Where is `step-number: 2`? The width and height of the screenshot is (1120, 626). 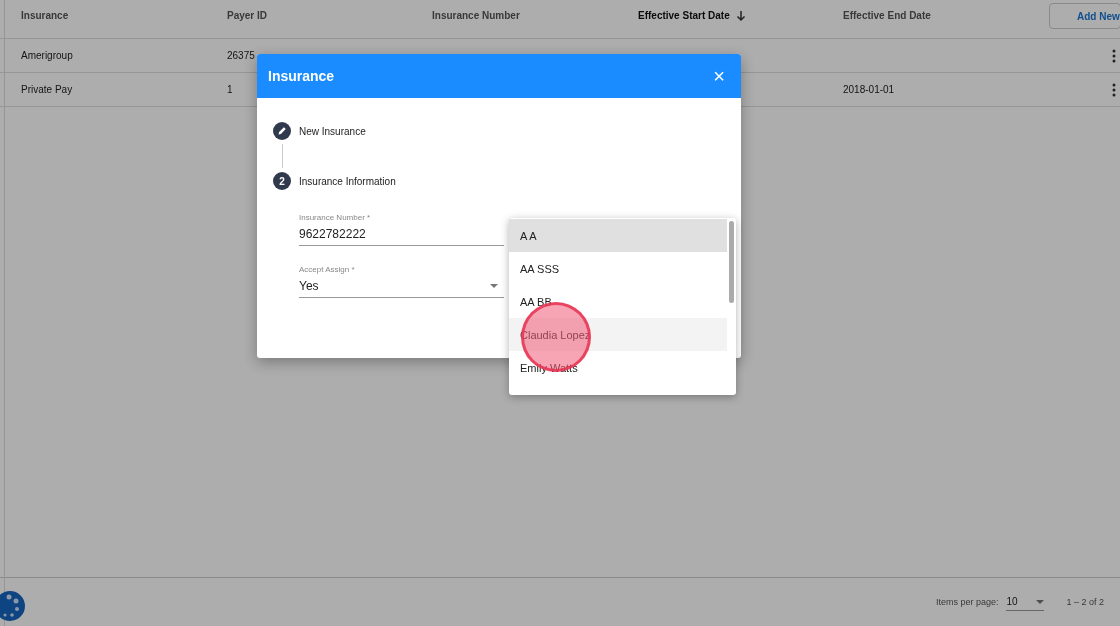
step-number: 2 is located at coordinates (282, 181).